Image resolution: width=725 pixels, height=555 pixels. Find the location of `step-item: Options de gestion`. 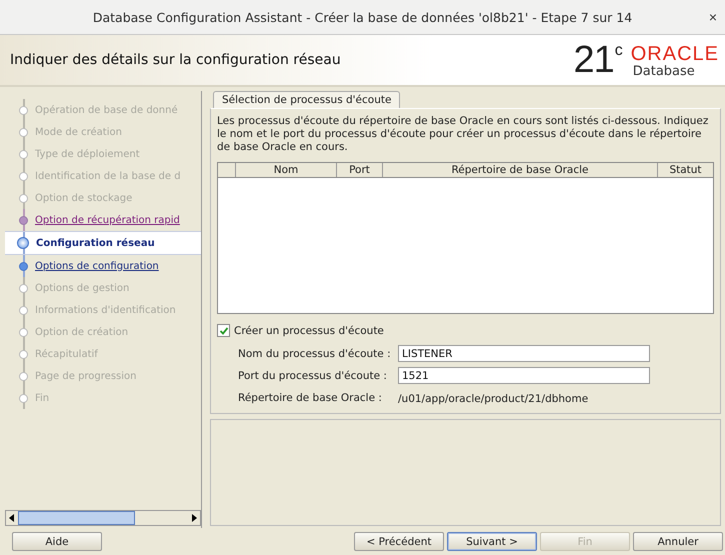

step-item: Options de gestion is located at coordinates (103, 288).